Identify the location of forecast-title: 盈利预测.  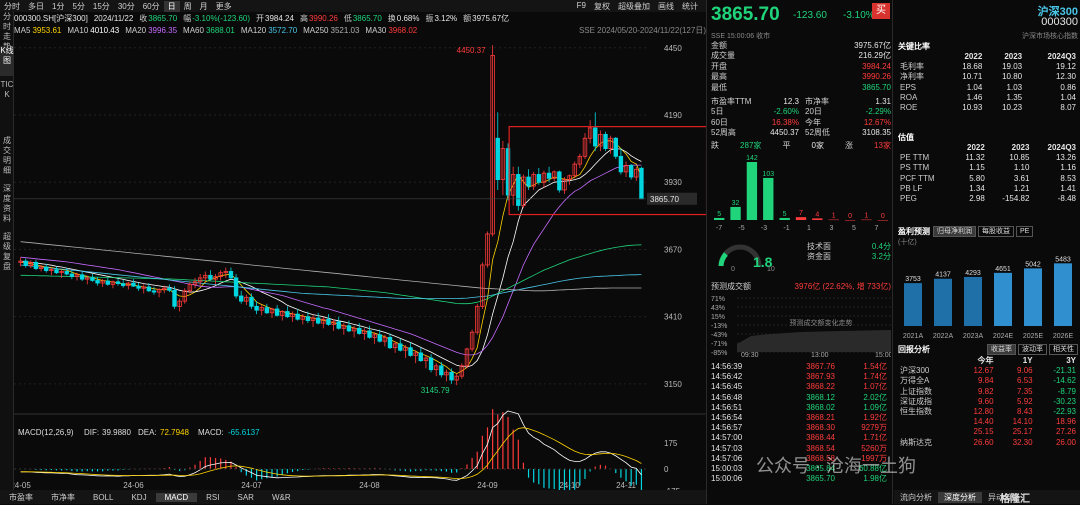
(914, 231).